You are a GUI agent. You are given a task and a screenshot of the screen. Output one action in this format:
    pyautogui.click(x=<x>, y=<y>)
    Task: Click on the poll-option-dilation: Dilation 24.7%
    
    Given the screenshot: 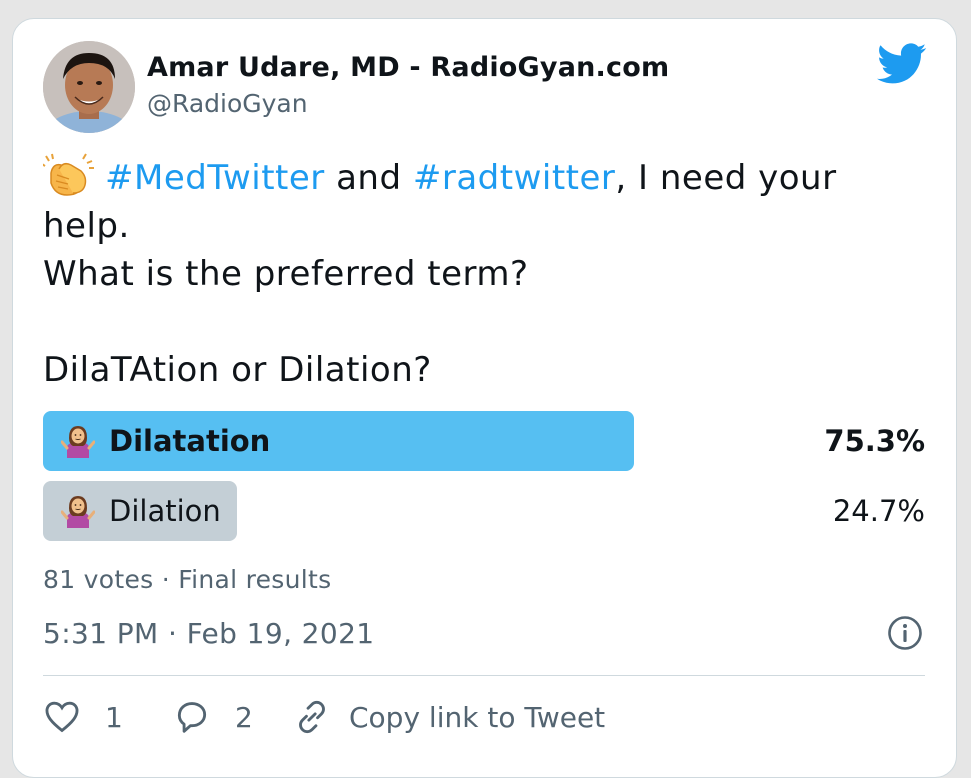 What is the action you would take?
    pyautogui.click(x=484, y=511)
    